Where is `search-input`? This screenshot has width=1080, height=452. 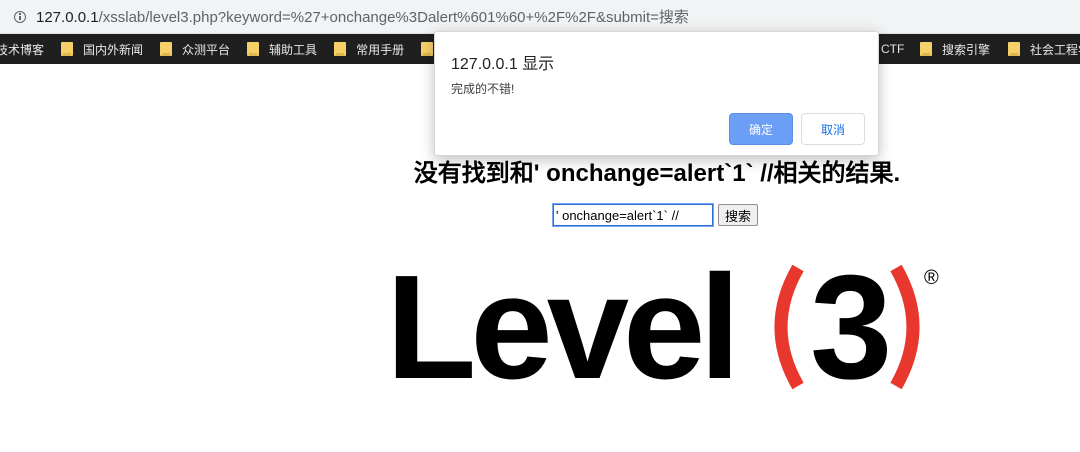
search-input is located at coordinates (633, 215).